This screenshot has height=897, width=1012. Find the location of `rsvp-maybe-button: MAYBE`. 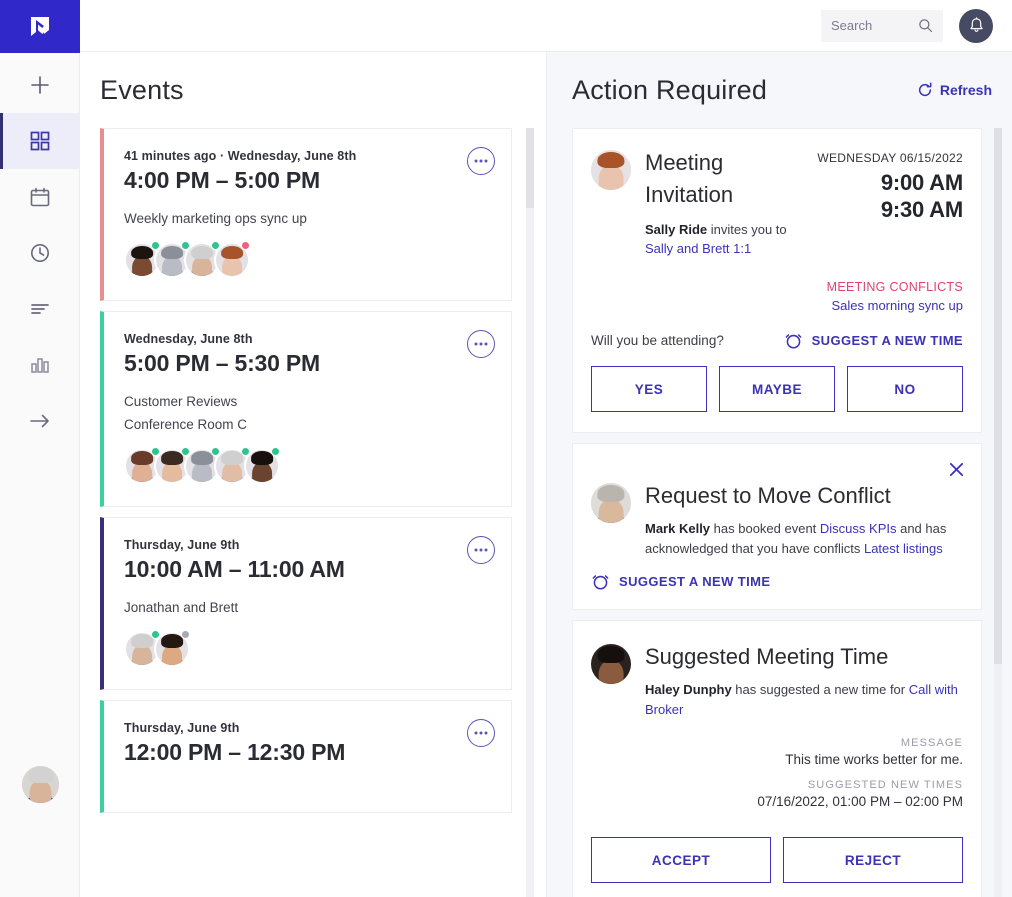

rsvp-maybe-button: MAYBE is located at coordinates (777, 389).